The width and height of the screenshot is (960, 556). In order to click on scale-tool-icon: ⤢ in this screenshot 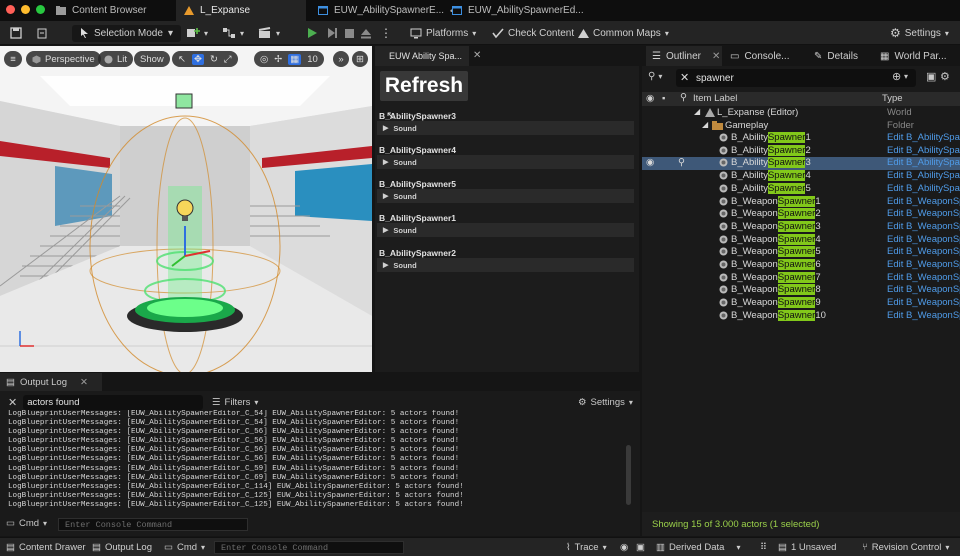, I will do `click(228, 59)`.